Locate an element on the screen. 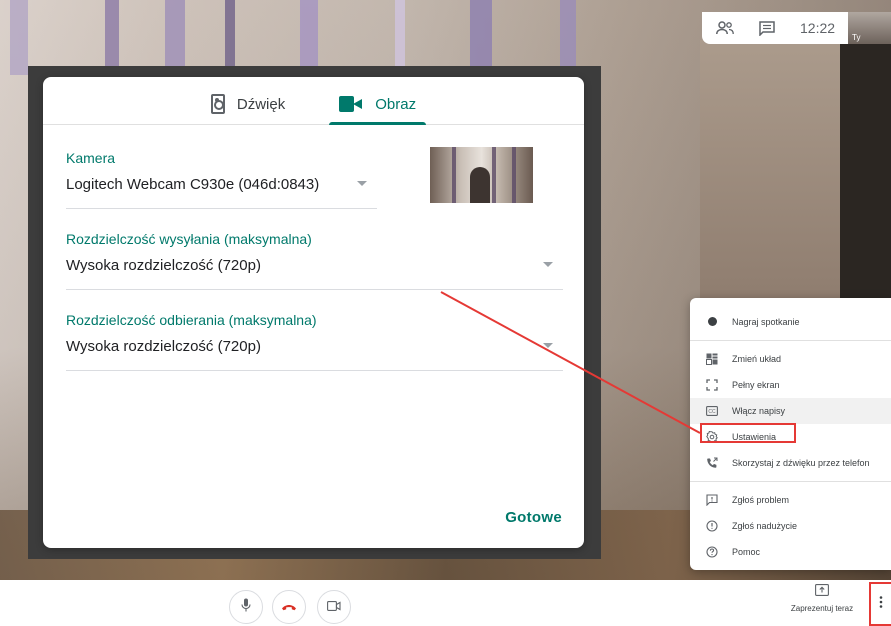 The height and width of the screenshot is (626, 891). microphone-button is located at coordinates (246, 607).